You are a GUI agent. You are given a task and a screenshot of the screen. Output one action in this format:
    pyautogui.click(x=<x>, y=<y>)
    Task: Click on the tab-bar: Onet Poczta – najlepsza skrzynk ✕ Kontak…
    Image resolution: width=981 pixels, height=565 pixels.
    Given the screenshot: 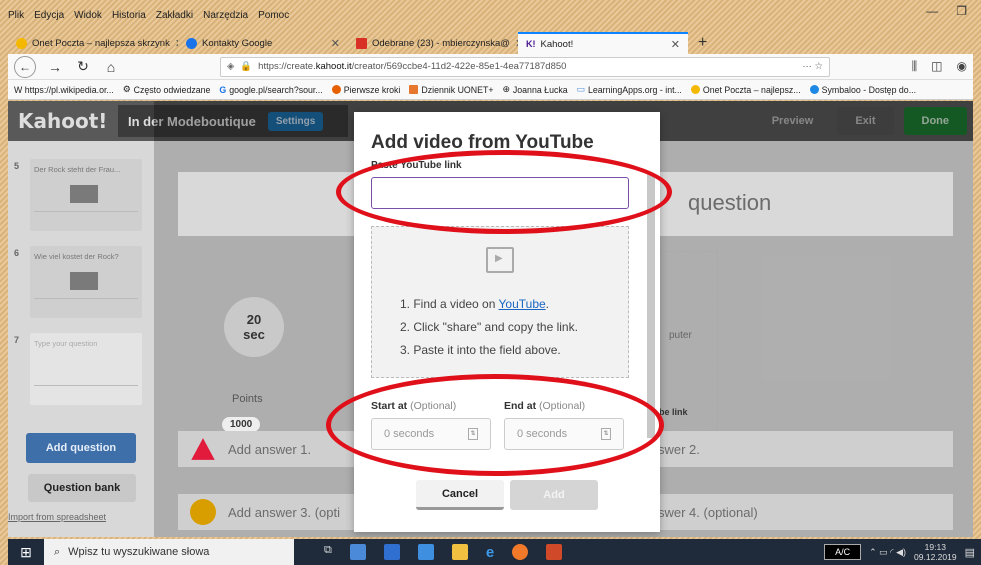 What is the action you would take?
    pyautogui.click(x=490, y=43)
    